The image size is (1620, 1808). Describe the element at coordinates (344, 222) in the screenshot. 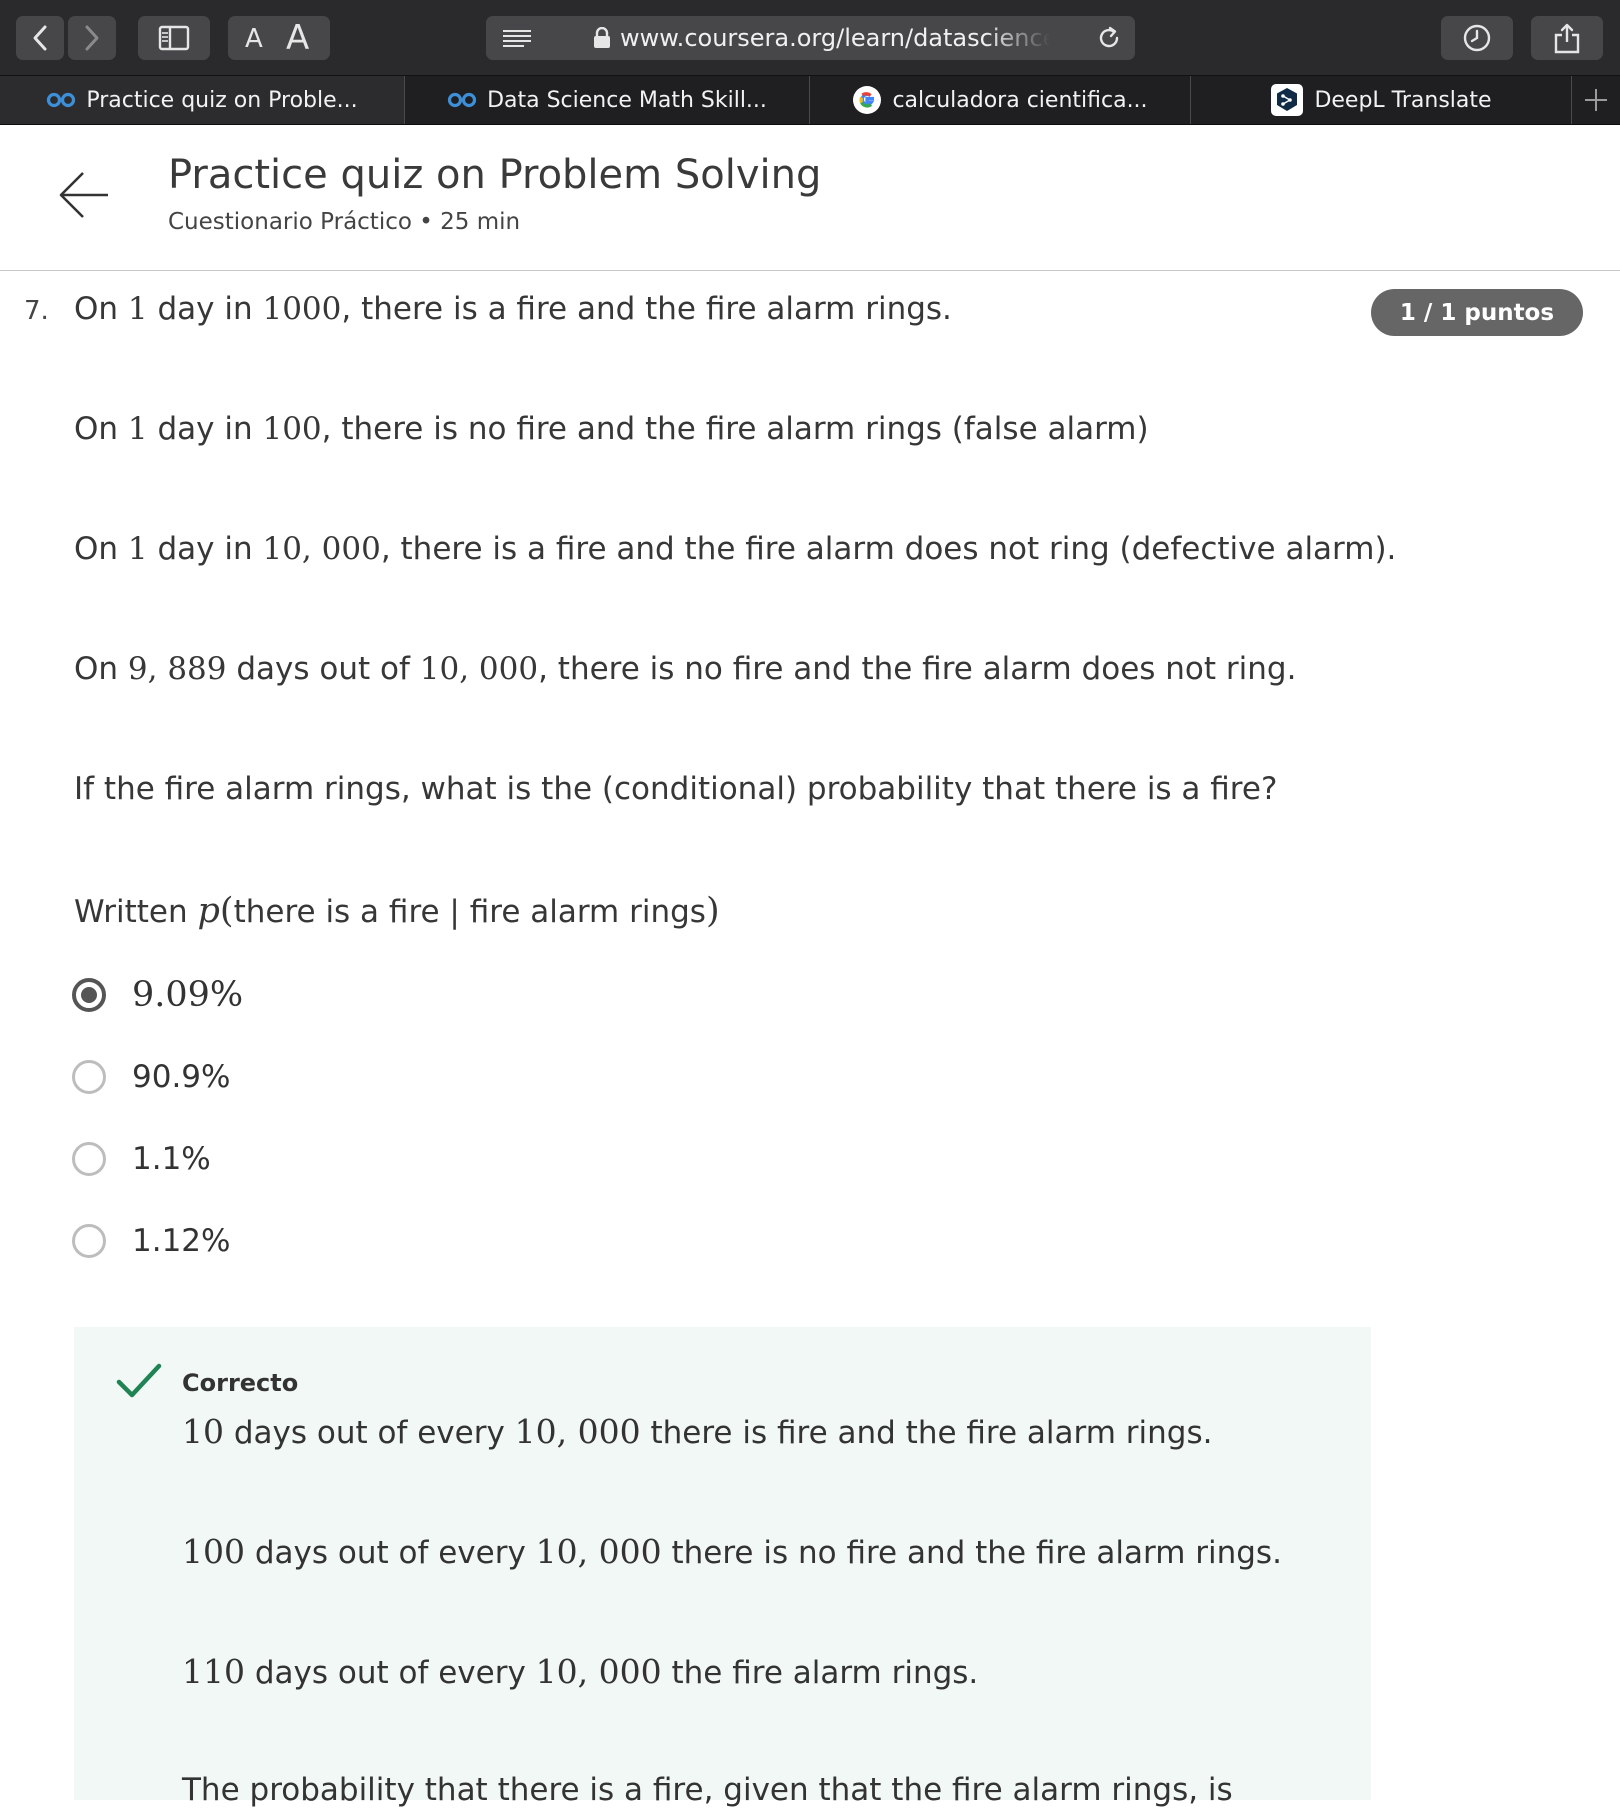

I see `page-subtitle: Cuestionario Práctico • 25 min` at that location.